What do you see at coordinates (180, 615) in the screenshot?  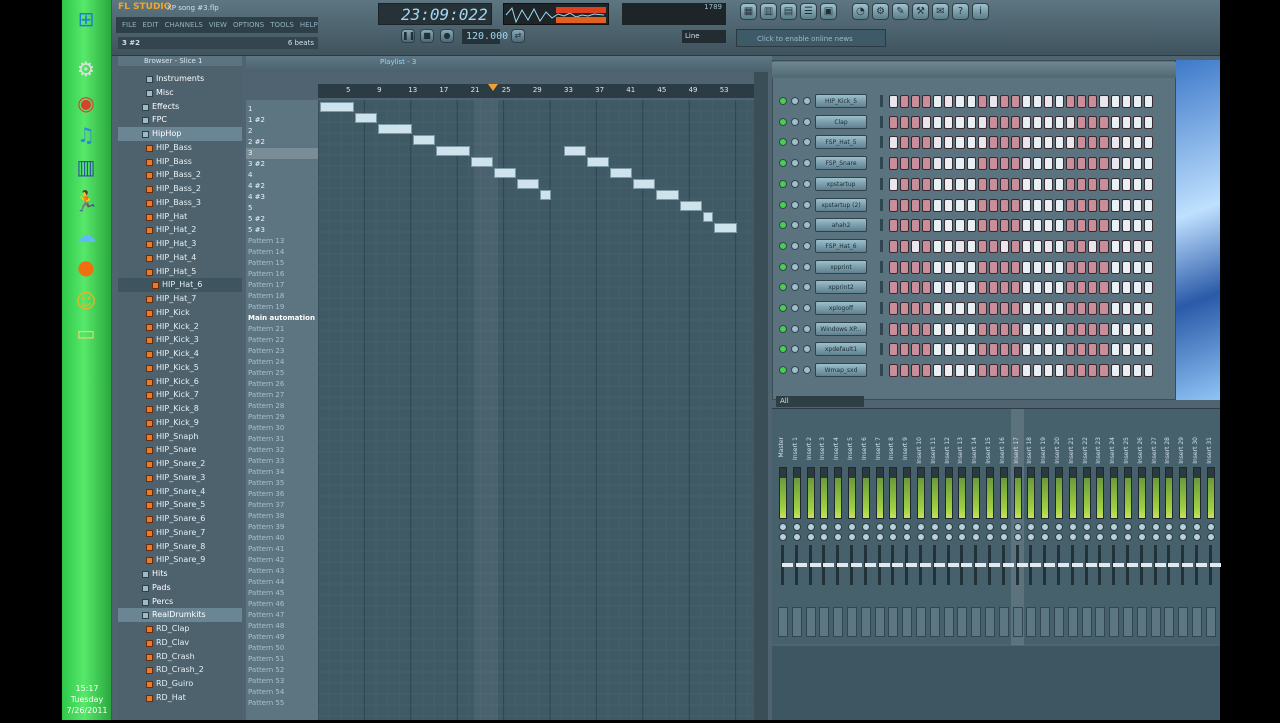 I see `browser-item: RealDrumkits` at bounding box center [180, 615].